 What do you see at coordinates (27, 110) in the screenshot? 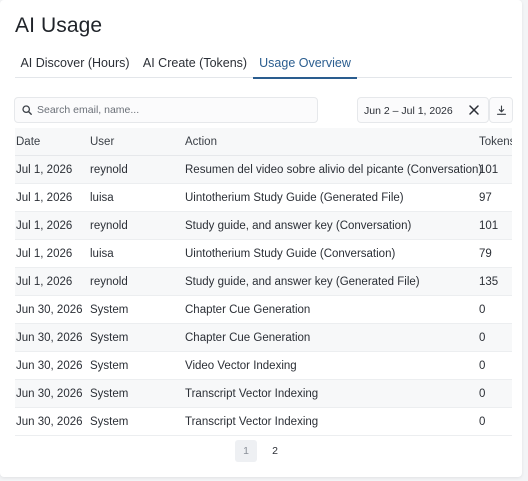
I see `search-icon` at bounding box center [27, 110].